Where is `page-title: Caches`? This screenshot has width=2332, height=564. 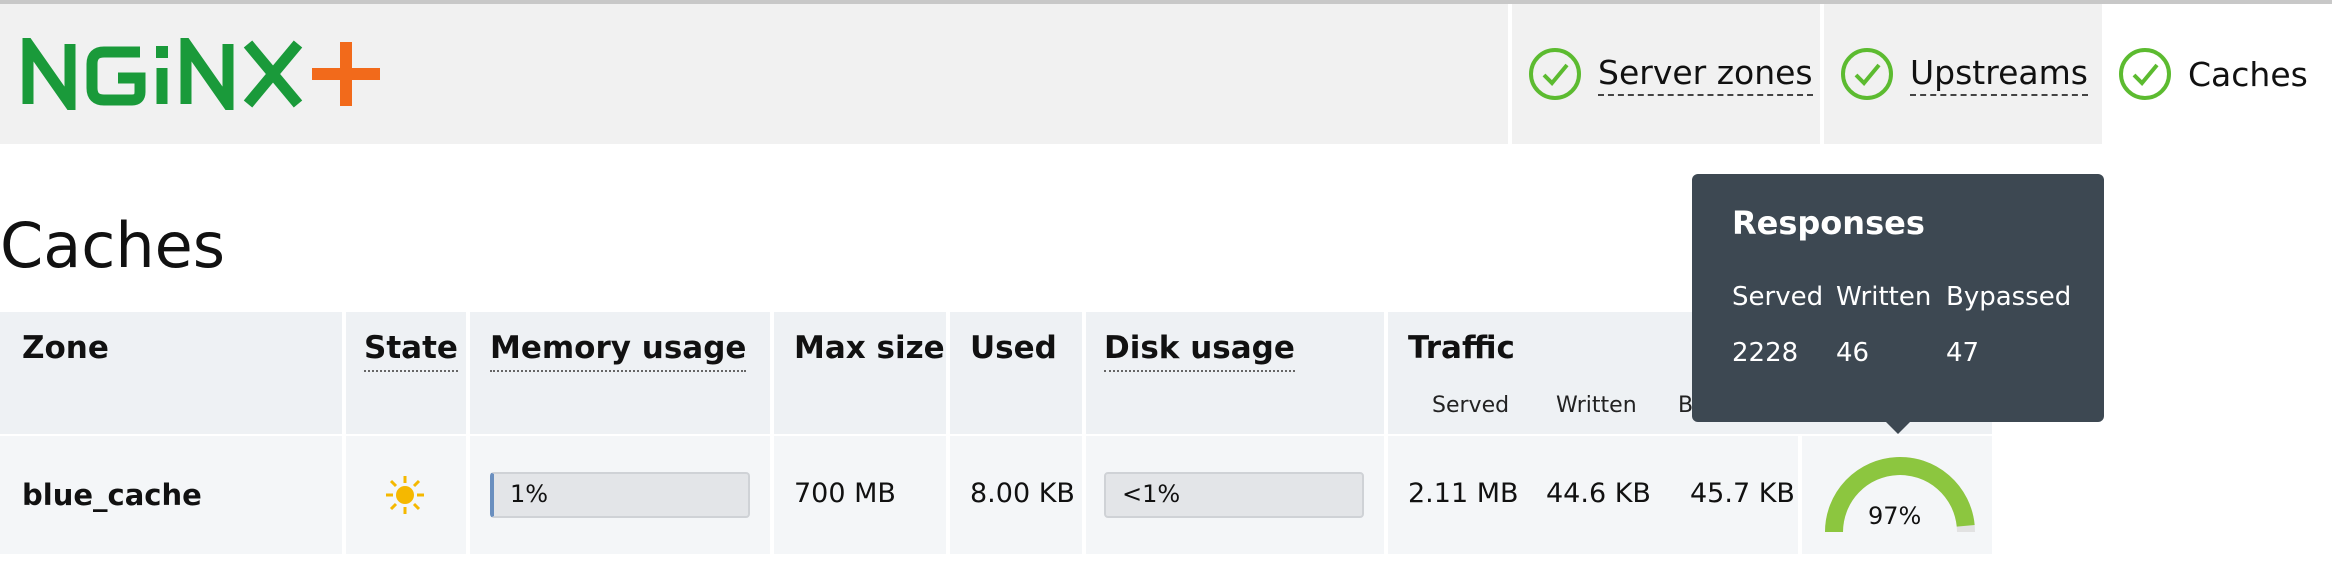 page-title: Caches is located at coordinates (113, 245).